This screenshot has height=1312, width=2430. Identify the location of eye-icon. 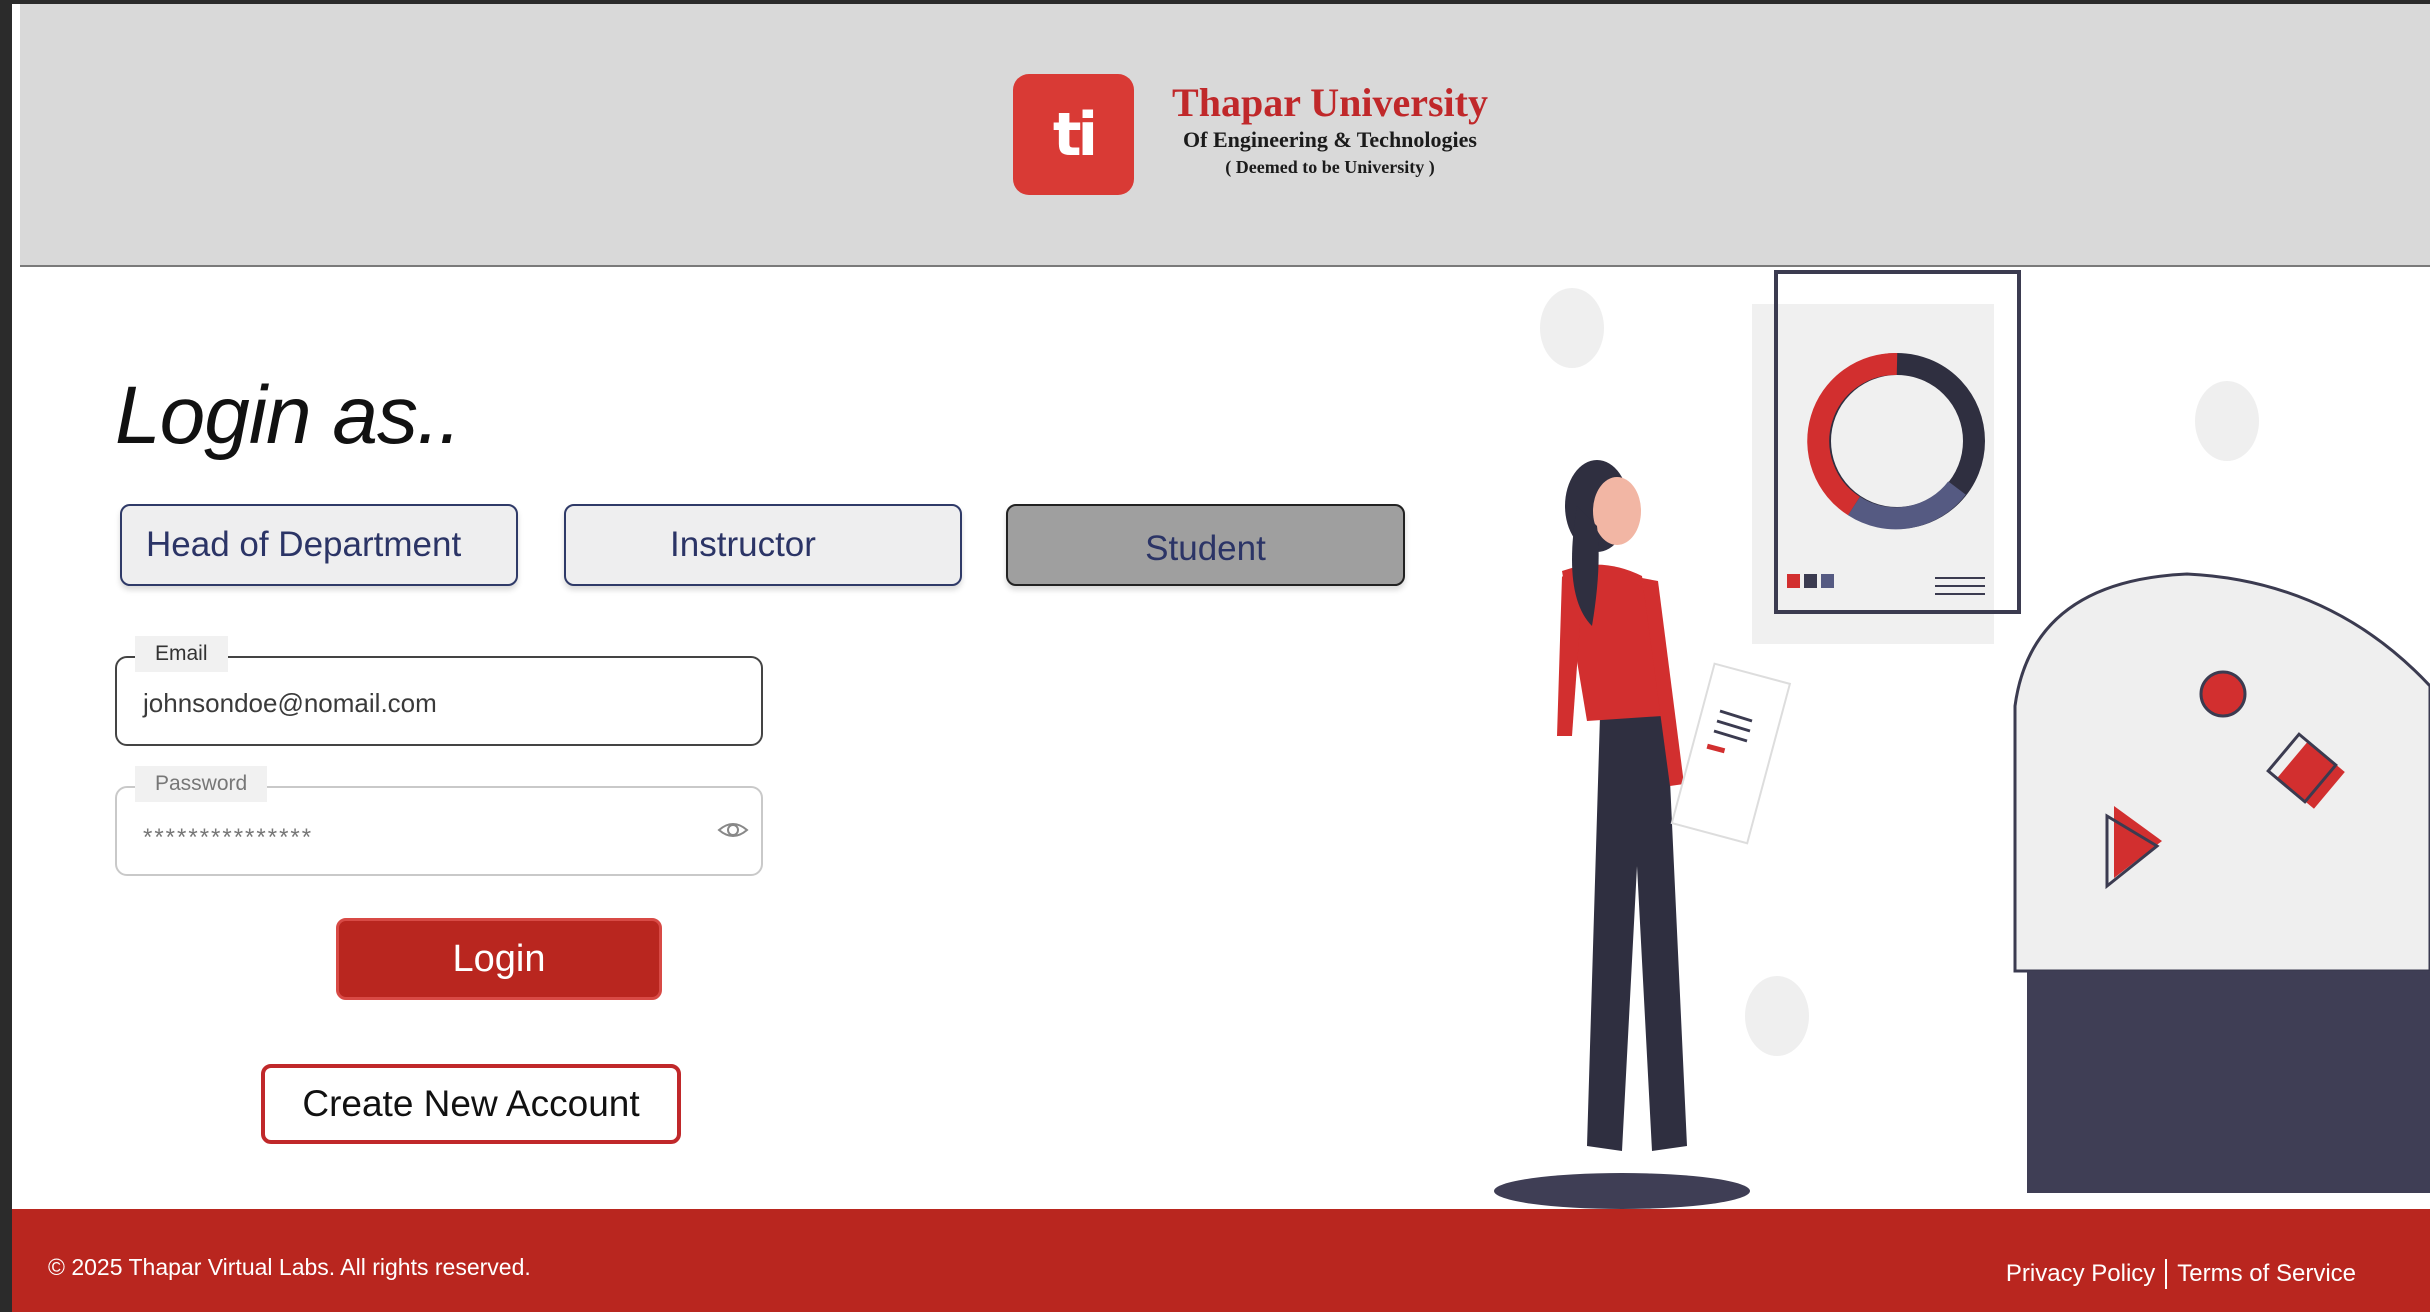
(733, 830).